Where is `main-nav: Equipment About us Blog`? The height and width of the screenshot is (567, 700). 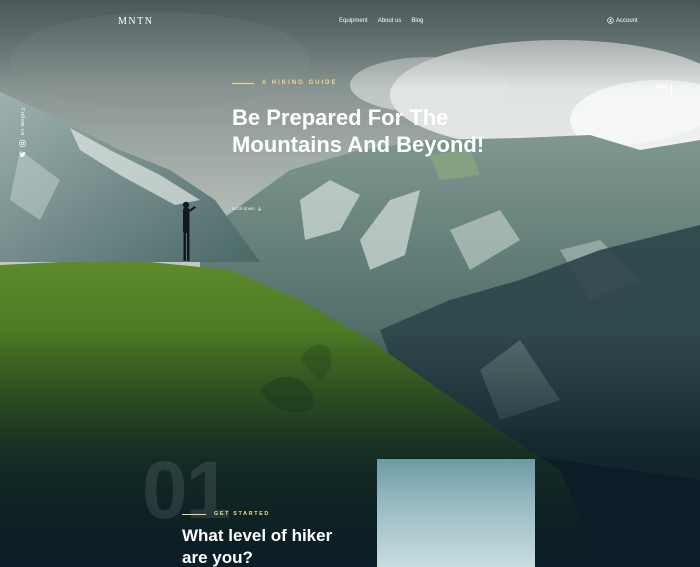 main-nav: Equipment About us Blog is located at coordinates (381, 21).